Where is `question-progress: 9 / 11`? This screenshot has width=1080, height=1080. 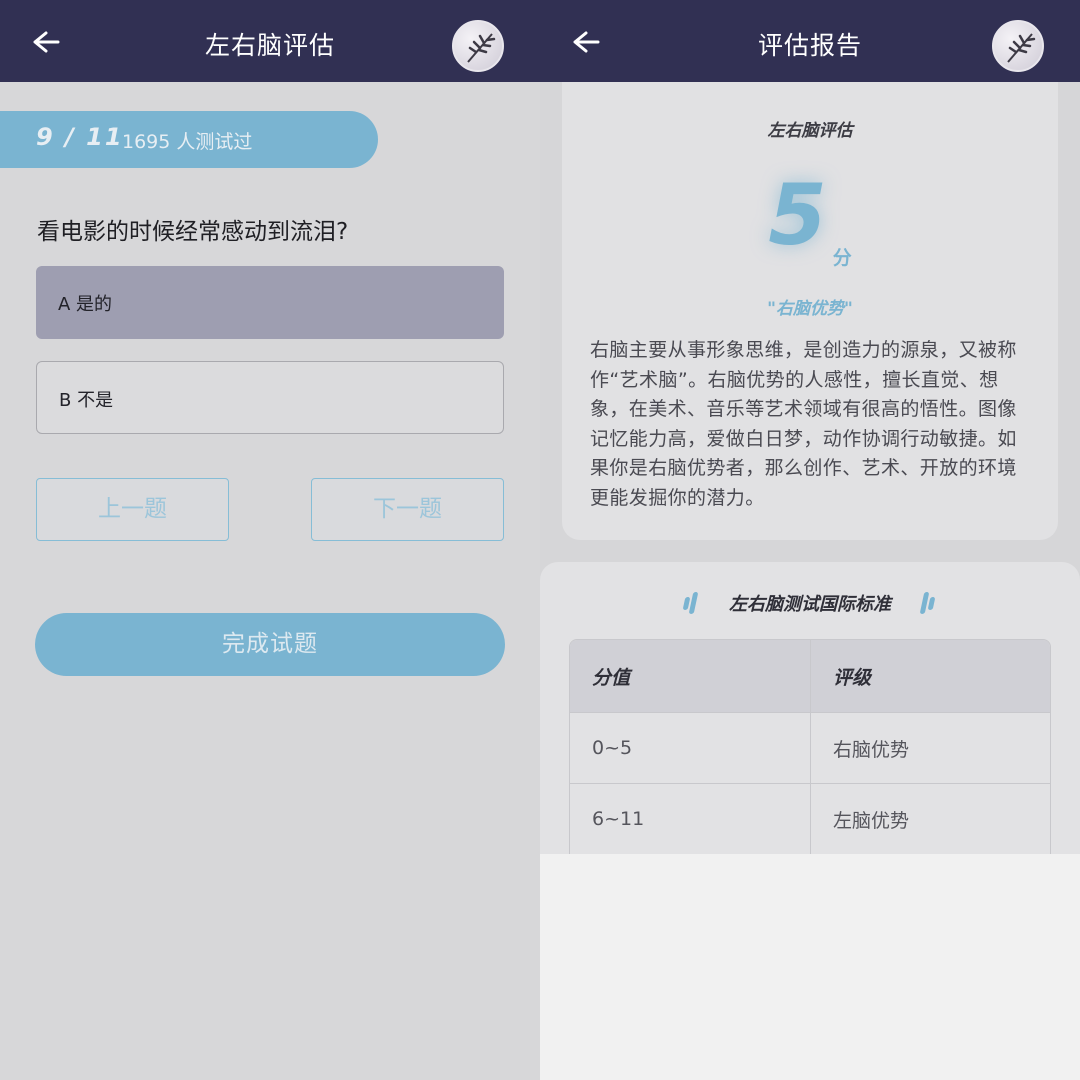
question-progress: 9 / 11 is located at coordinates (80, 137).